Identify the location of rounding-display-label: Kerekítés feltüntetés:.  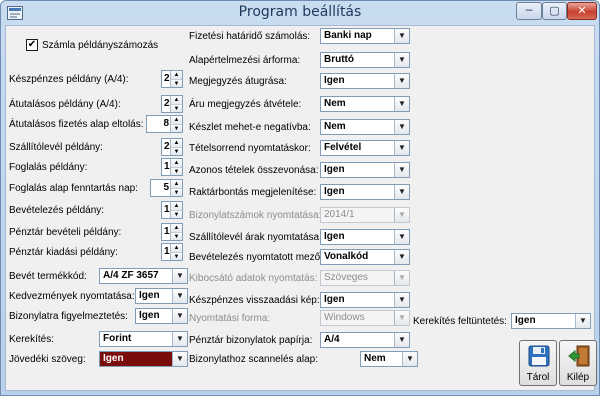
(460, 321).